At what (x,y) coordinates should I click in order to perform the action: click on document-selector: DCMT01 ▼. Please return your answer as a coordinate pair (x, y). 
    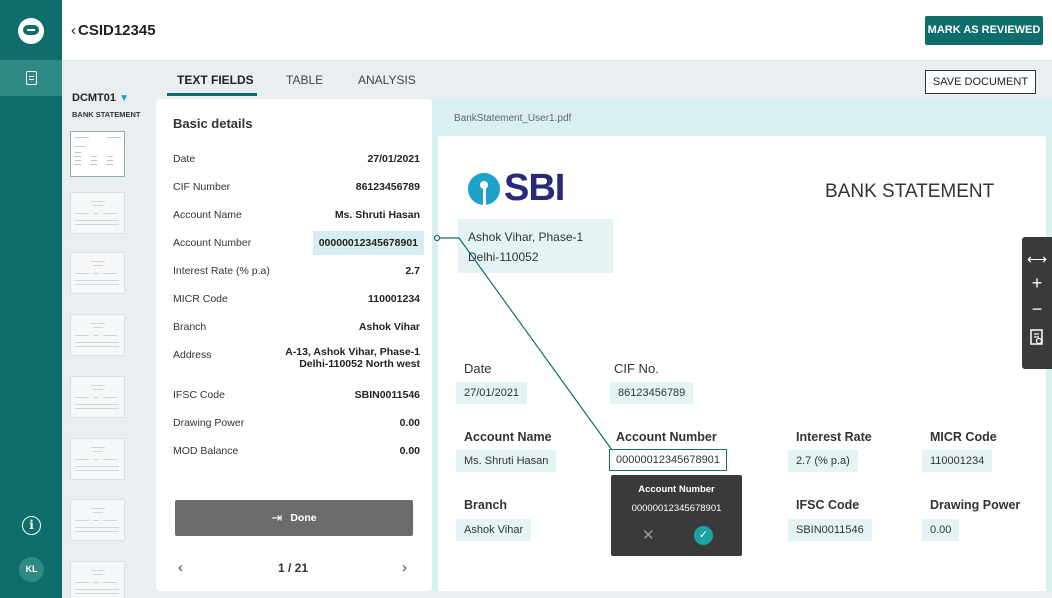
    Looking at the image, I should click on (100, 98).